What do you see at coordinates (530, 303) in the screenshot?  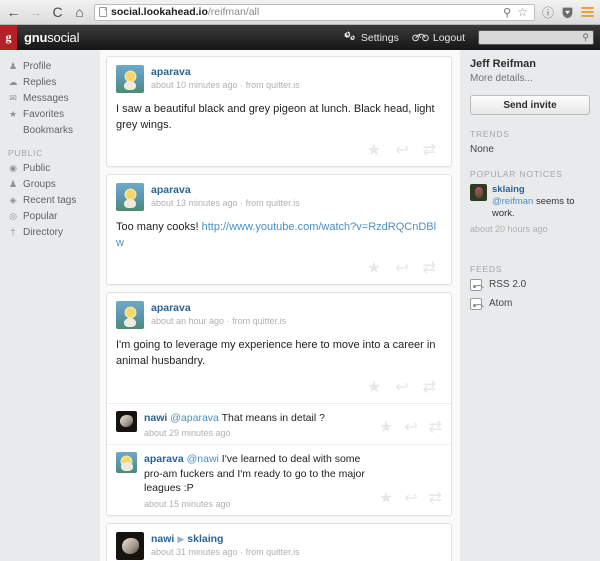 I see `feed-item-atom: Atom` at bounding box center [530, 303].